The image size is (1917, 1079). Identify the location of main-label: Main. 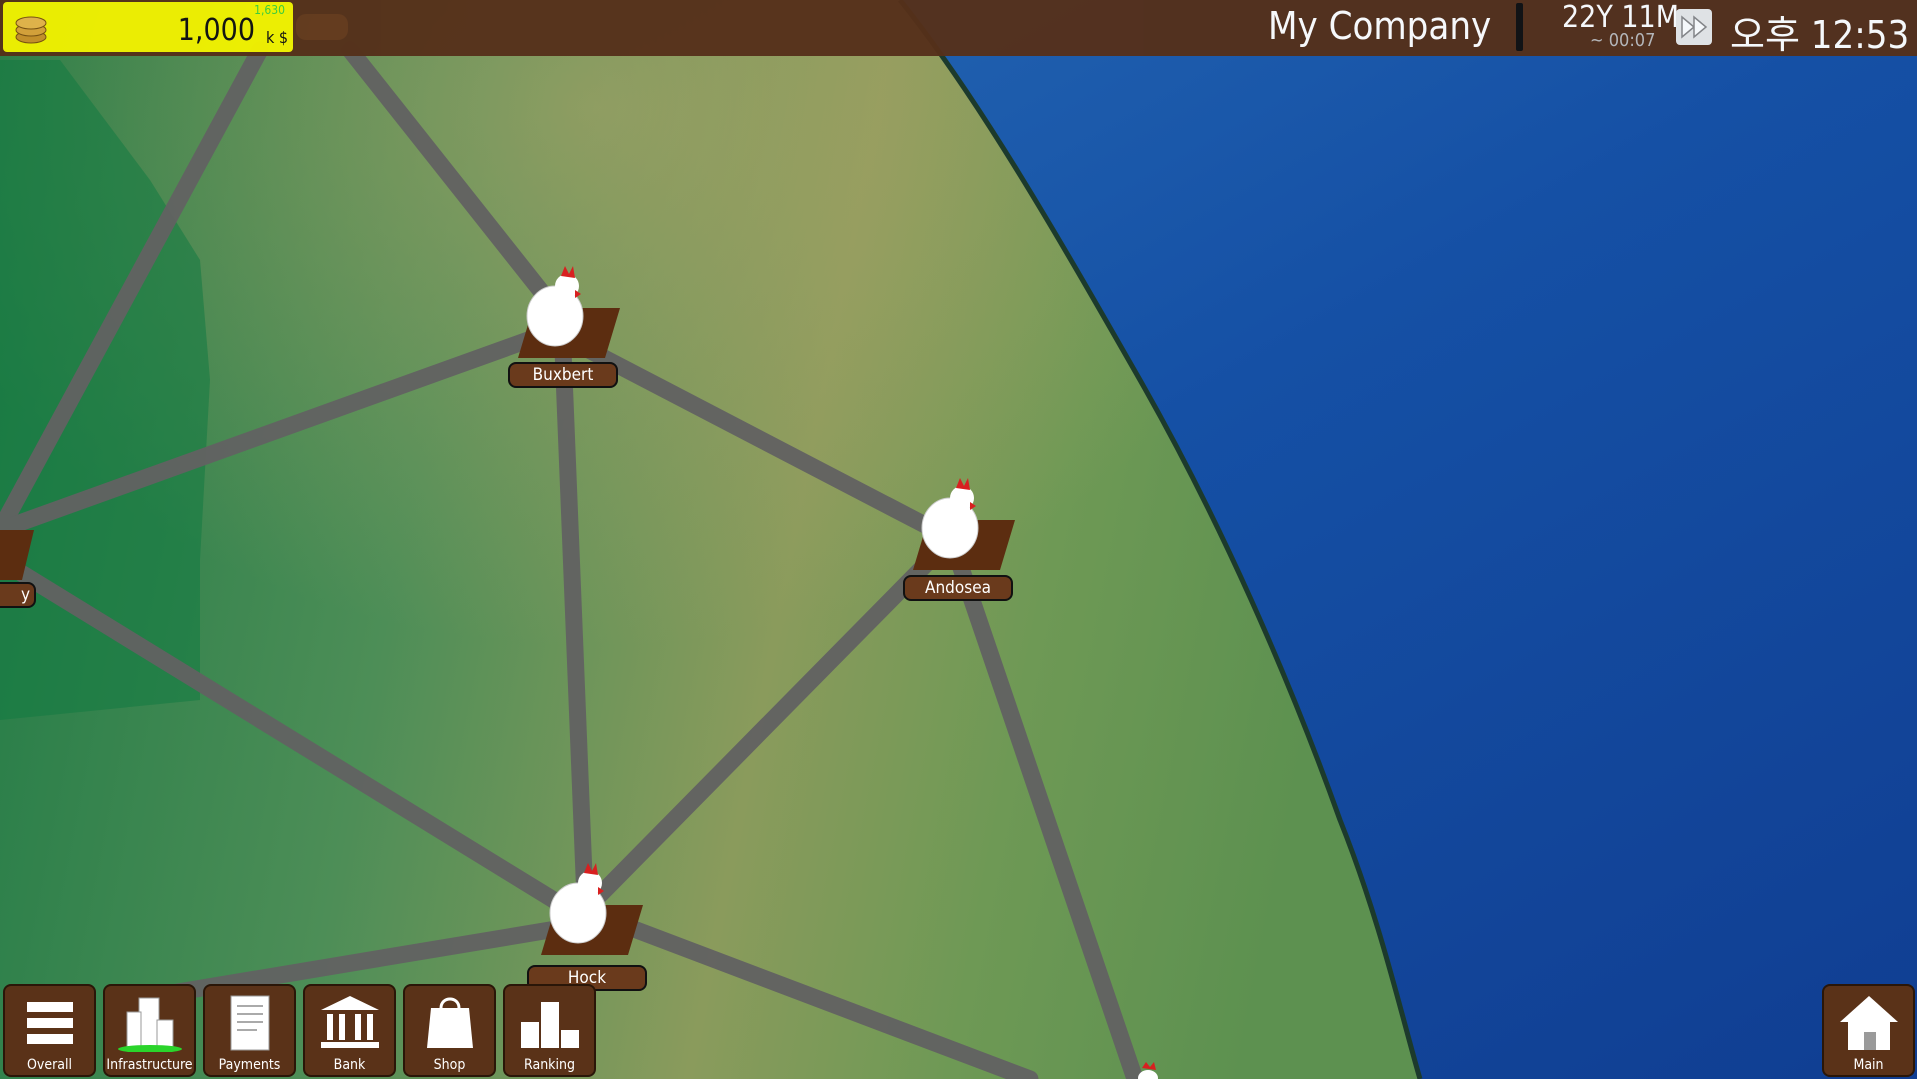
(1868, 1065).